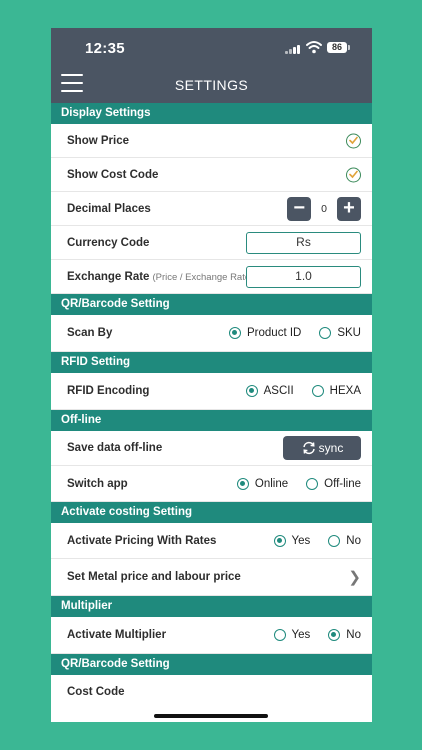  What do you see at coordinates (211, 692) in the screenshot?
I see `cost-code-row: Cost Code` at bounding box center [211, 692].